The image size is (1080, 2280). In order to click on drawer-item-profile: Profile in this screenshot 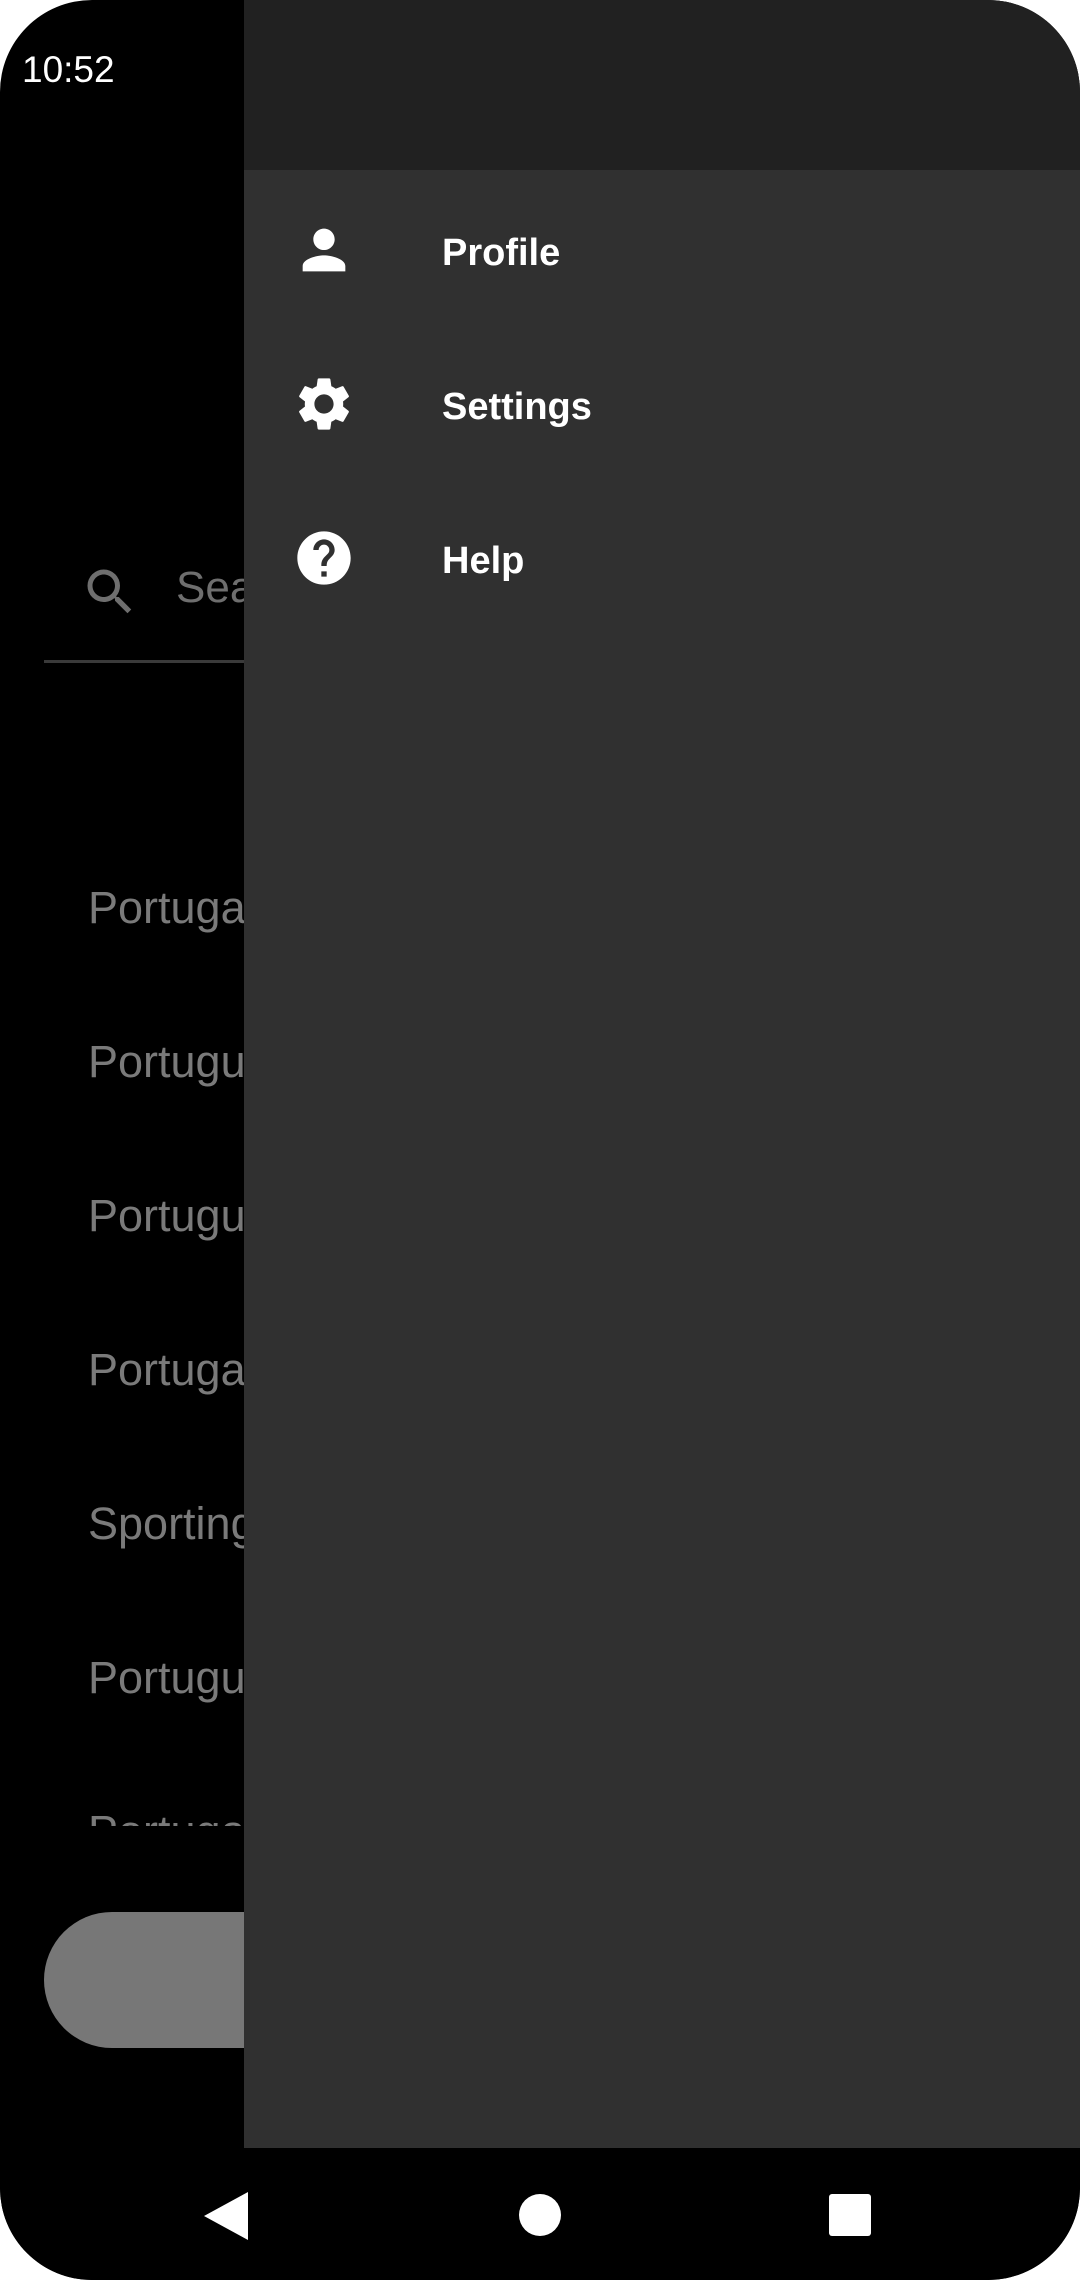, I will do `click(662, 253)`.